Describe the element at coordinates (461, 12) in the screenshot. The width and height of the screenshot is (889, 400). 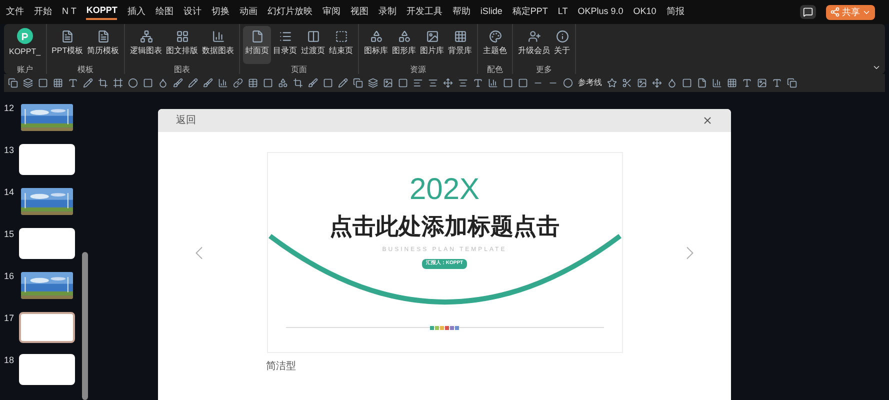
I see `menu-tab: 帮助` at that location.